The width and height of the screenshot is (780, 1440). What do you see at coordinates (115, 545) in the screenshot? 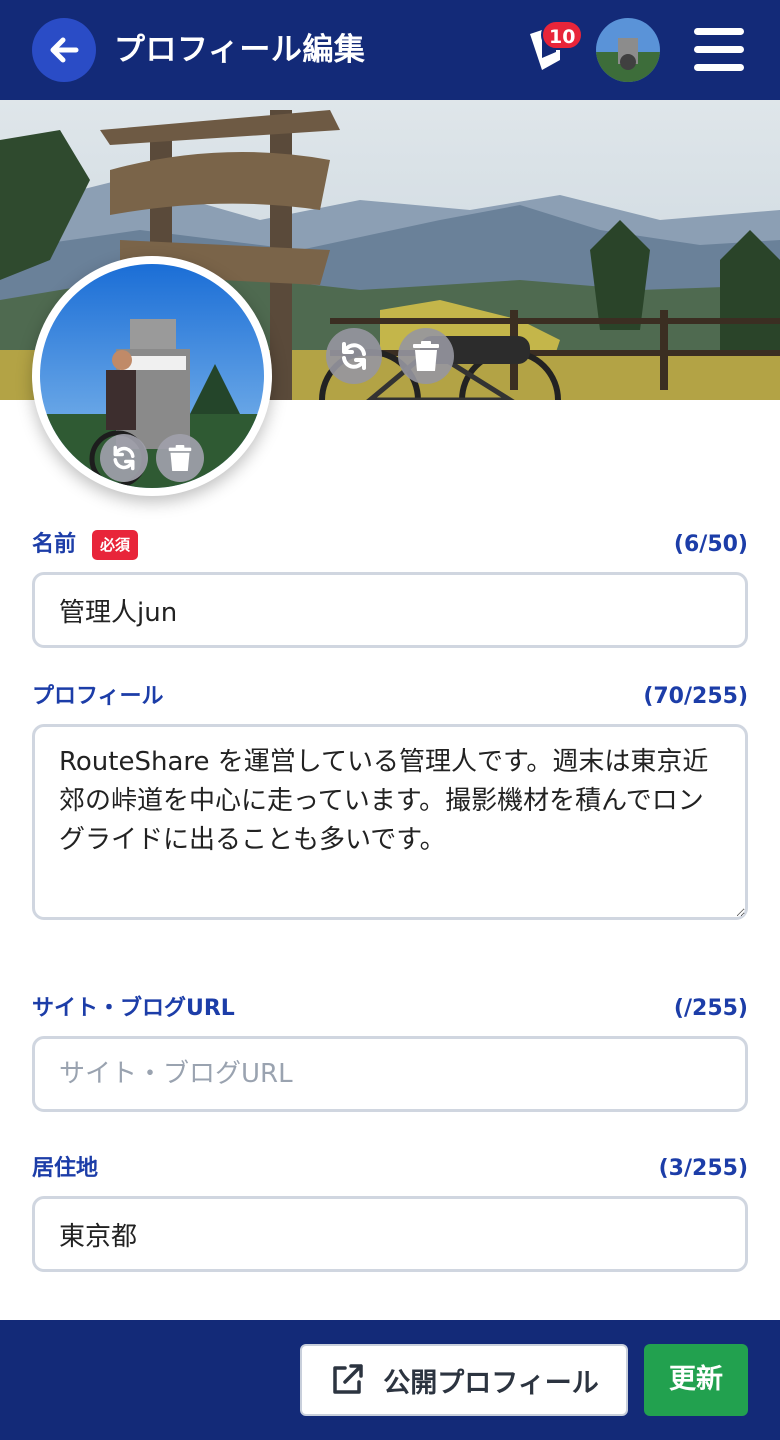
I see `required-badge: 必須` at bounding box center [115, 545].